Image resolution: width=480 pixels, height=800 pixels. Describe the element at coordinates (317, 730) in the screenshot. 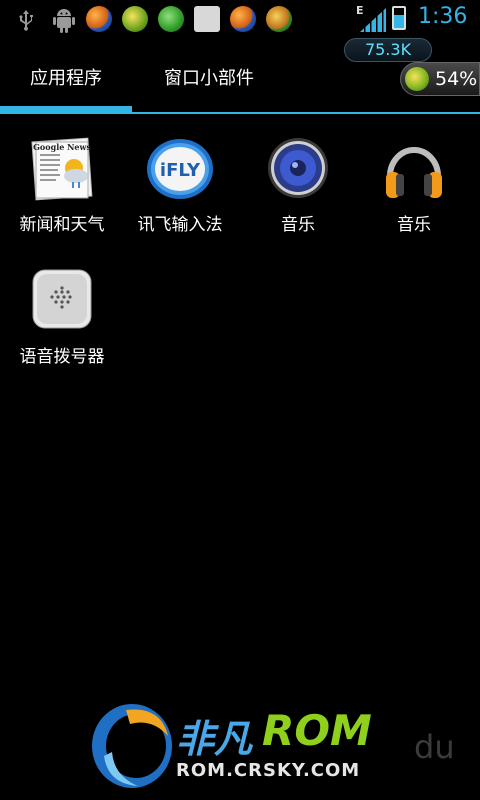

I see `watermark-brand-rom: ROM` at that location.